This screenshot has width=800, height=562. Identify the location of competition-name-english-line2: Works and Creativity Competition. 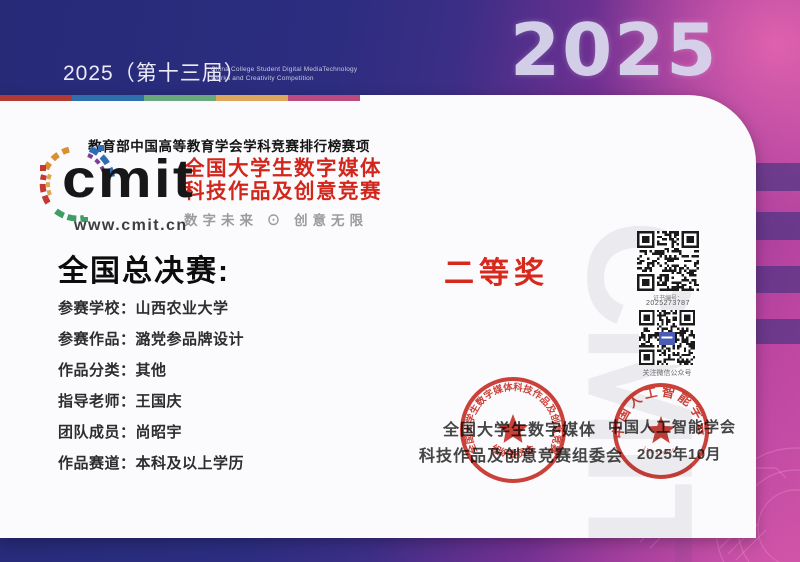
(262, 78).